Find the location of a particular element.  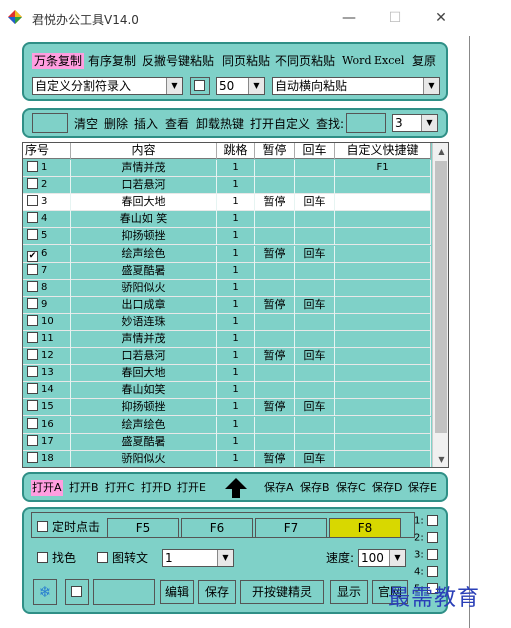

button-ordered-copy: 有序复制 is located at coordinates (112, 61).